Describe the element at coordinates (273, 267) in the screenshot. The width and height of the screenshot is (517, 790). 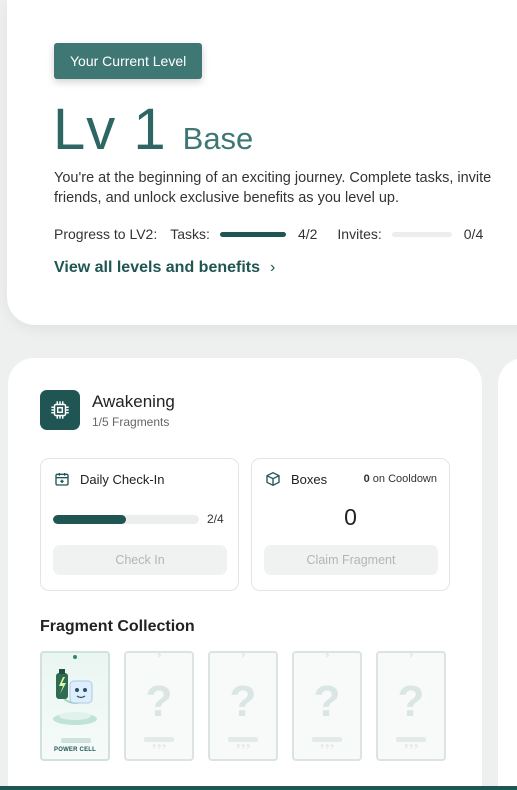
I see `chevron-right-icon: ›` at that location.